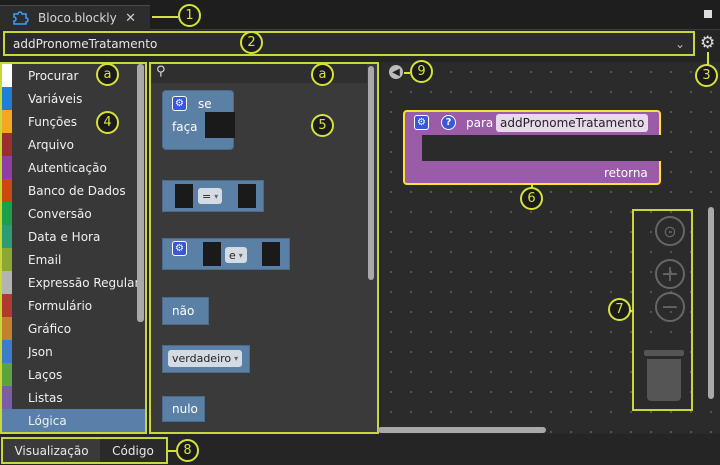 This screenshot has width=720, height=465. Describe the element at coordinates (480, 123) in the screenshot. I see `procedure-for-label: para` at that location.